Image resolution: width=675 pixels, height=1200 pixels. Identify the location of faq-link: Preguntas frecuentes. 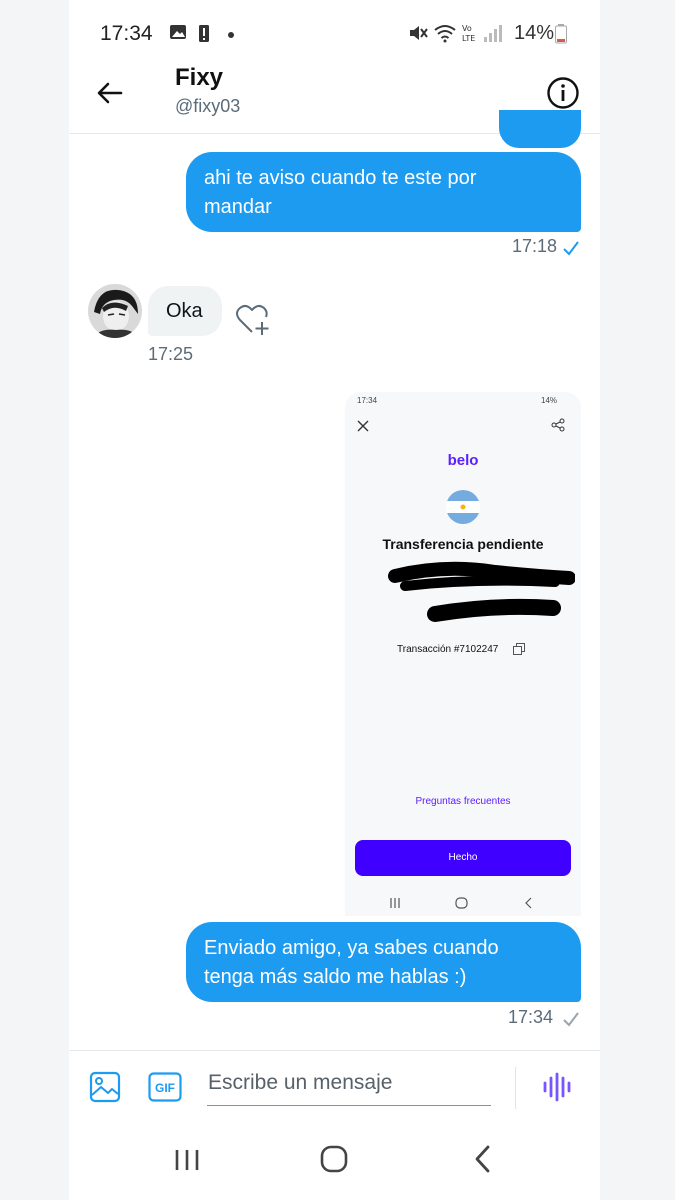
(463, 801).